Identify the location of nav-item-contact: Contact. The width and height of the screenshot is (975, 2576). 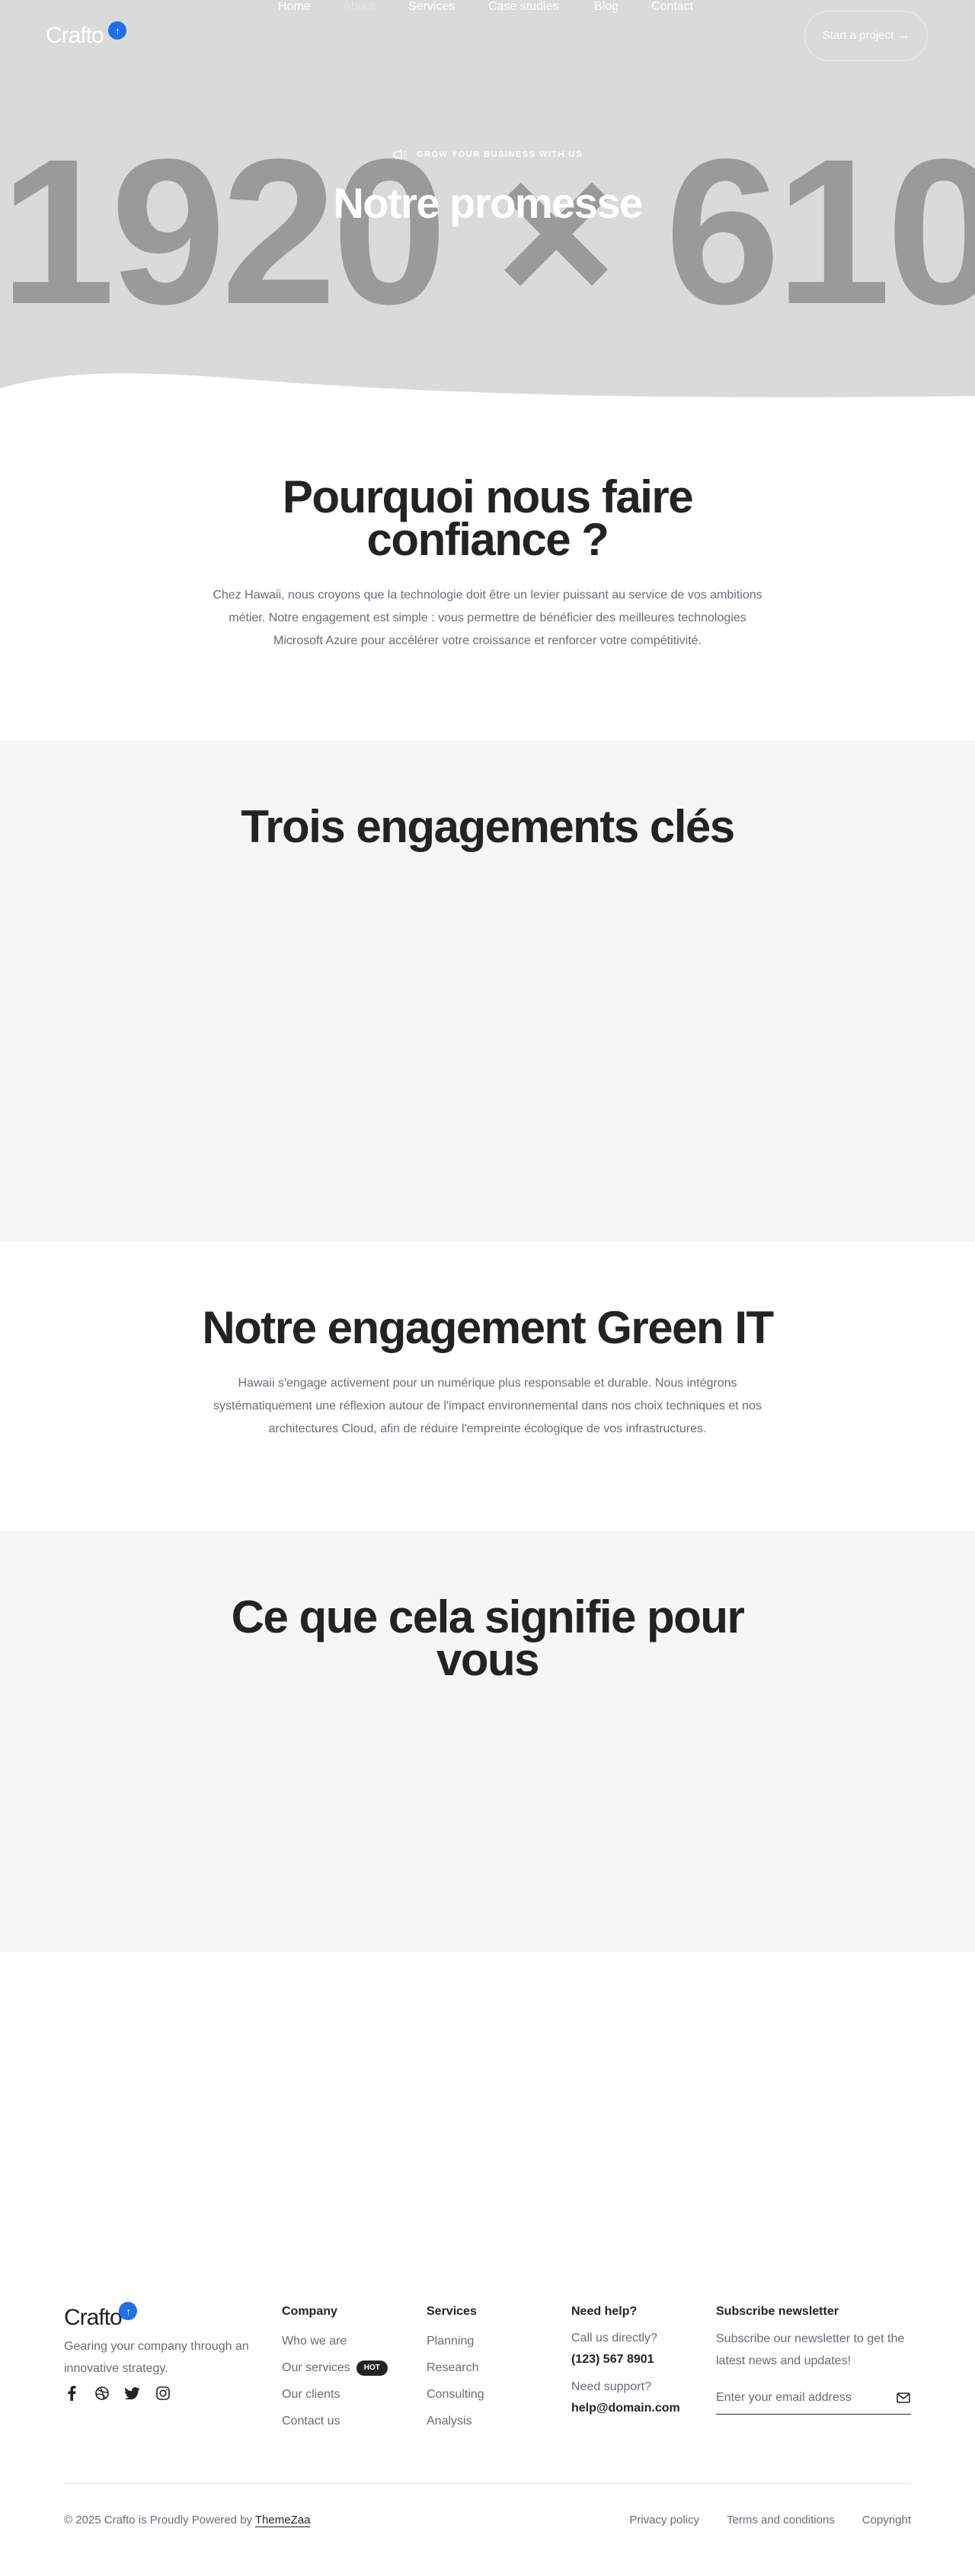
(672, 7).